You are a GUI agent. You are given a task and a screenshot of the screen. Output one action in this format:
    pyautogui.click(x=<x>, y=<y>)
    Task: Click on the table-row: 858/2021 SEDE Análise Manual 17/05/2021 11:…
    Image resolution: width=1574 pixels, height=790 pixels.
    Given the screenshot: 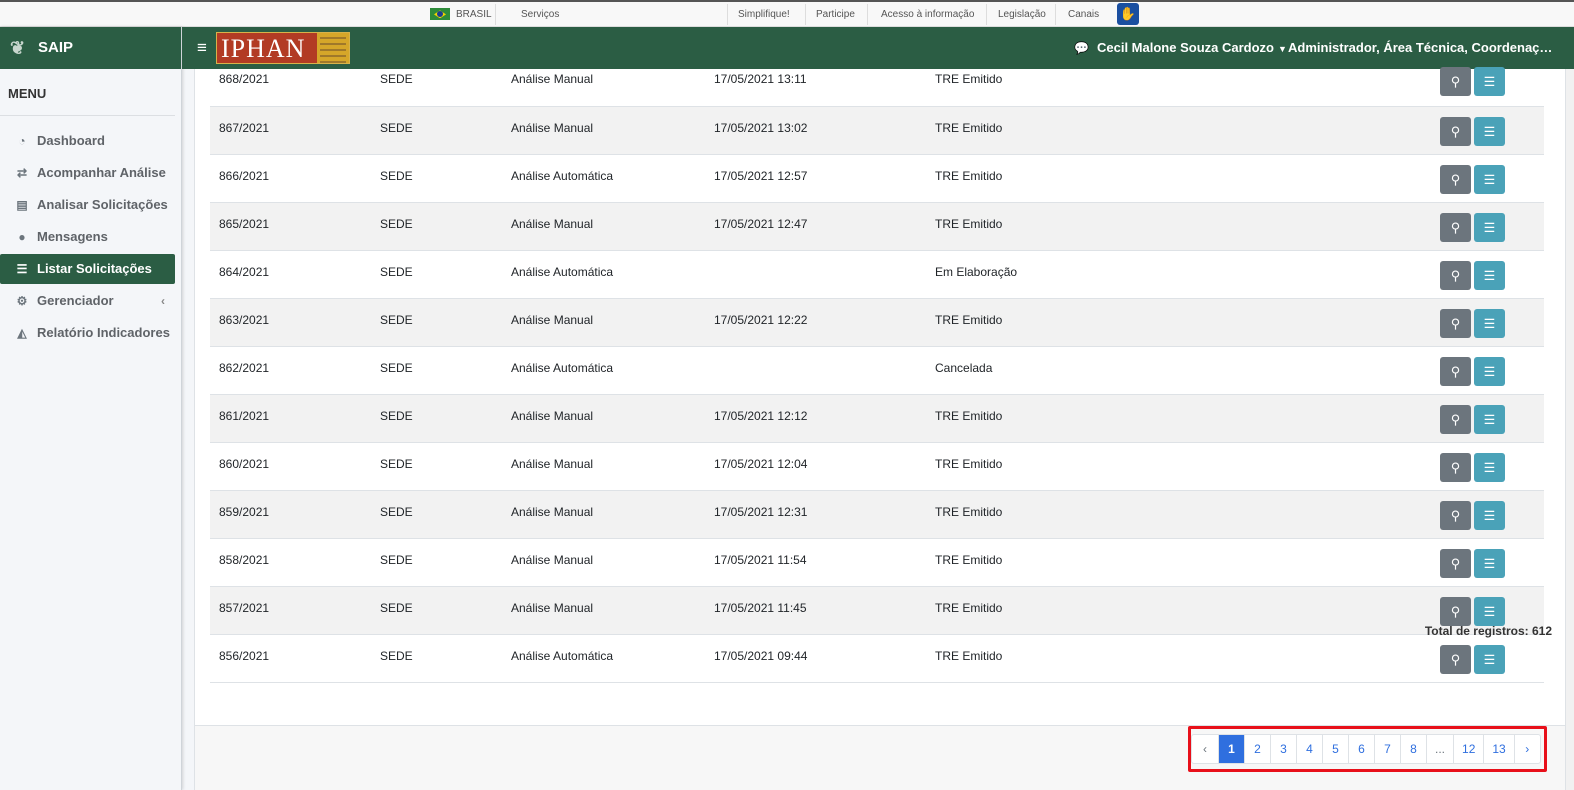 What is the action you would take?
    pyautogui.click(x=877, y=563)
    